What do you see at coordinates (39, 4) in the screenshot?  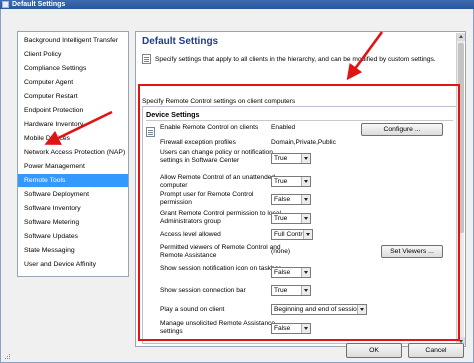 I see `window-title: Default Settings` at bounding box center [39, 4].